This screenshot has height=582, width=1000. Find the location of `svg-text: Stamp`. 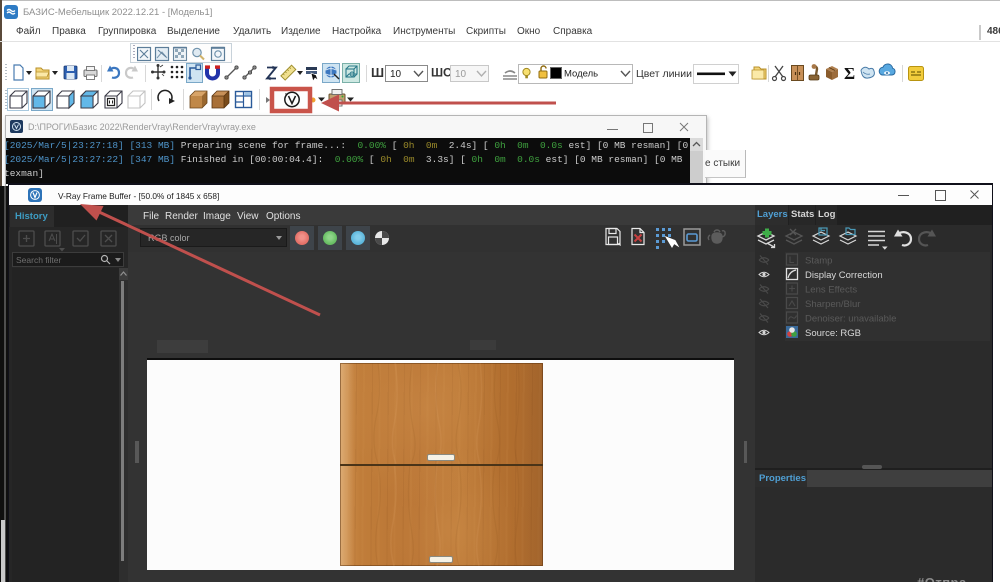

svg-text: Stamp is located at coordinates (818, 261).